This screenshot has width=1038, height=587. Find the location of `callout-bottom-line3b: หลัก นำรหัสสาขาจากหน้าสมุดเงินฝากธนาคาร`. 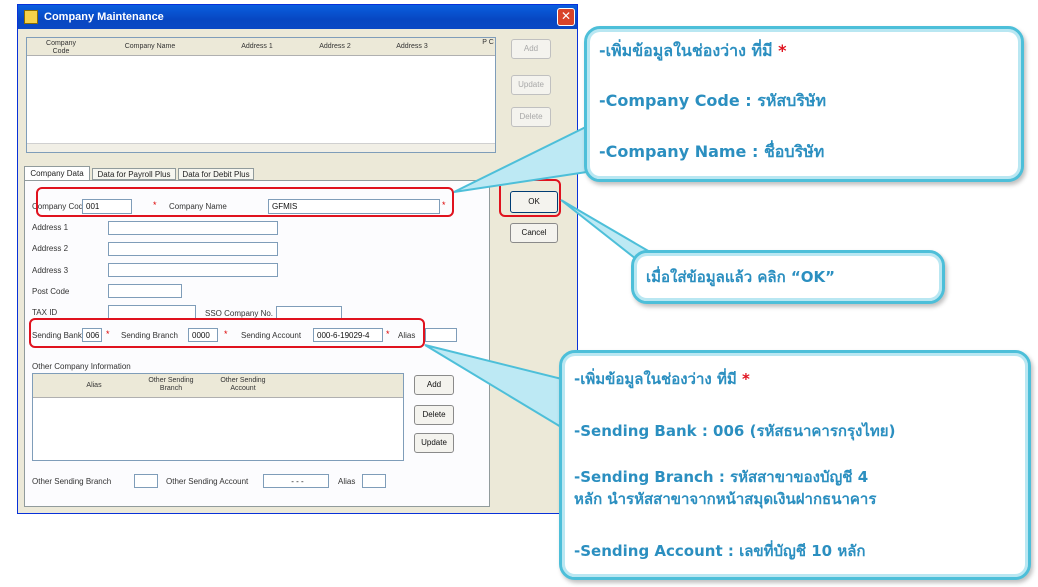

callout-bottom-line3b: หลัก นำรหัสสาขาจากหน้าสมุดเงินฝากธนาคาร is located at coordinates (725, 499).